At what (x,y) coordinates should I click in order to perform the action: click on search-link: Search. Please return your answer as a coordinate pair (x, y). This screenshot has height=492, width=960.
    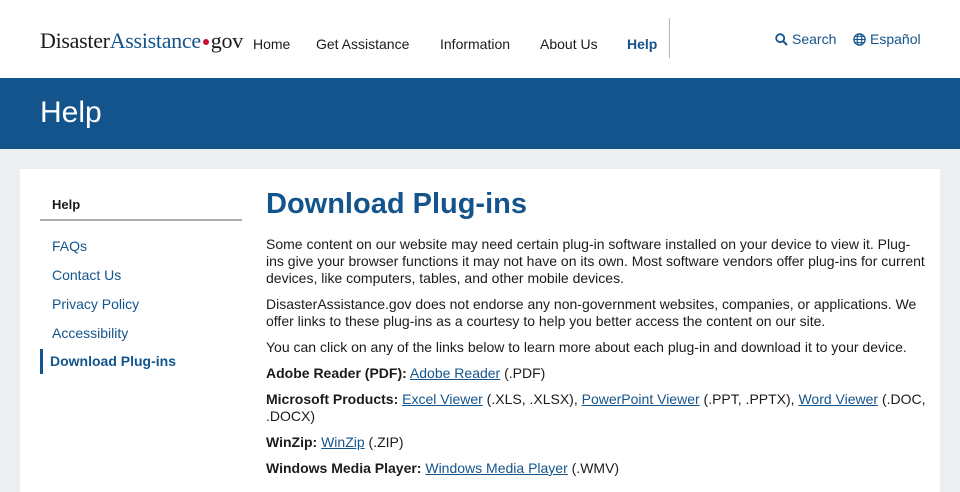
    Looking at the image, I should click on (805, 39).